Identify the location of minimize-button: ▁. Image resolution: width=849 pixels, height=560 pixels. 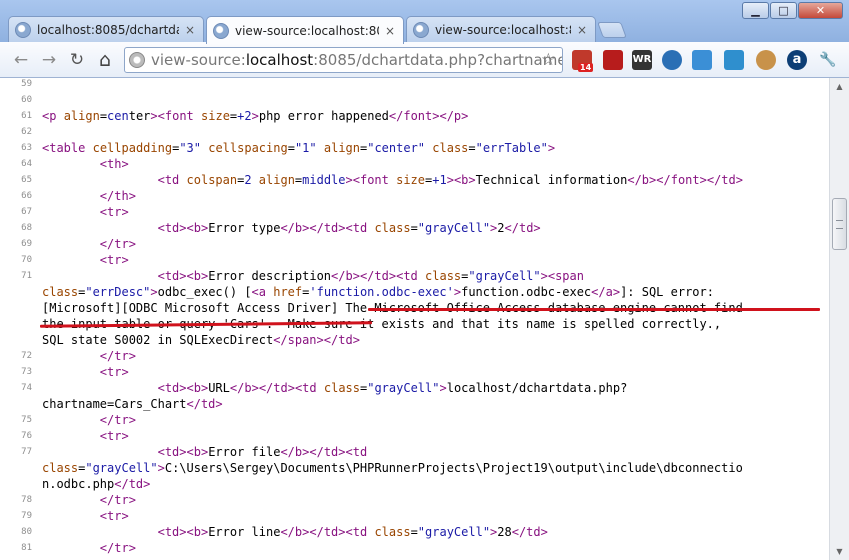
(755, 10).